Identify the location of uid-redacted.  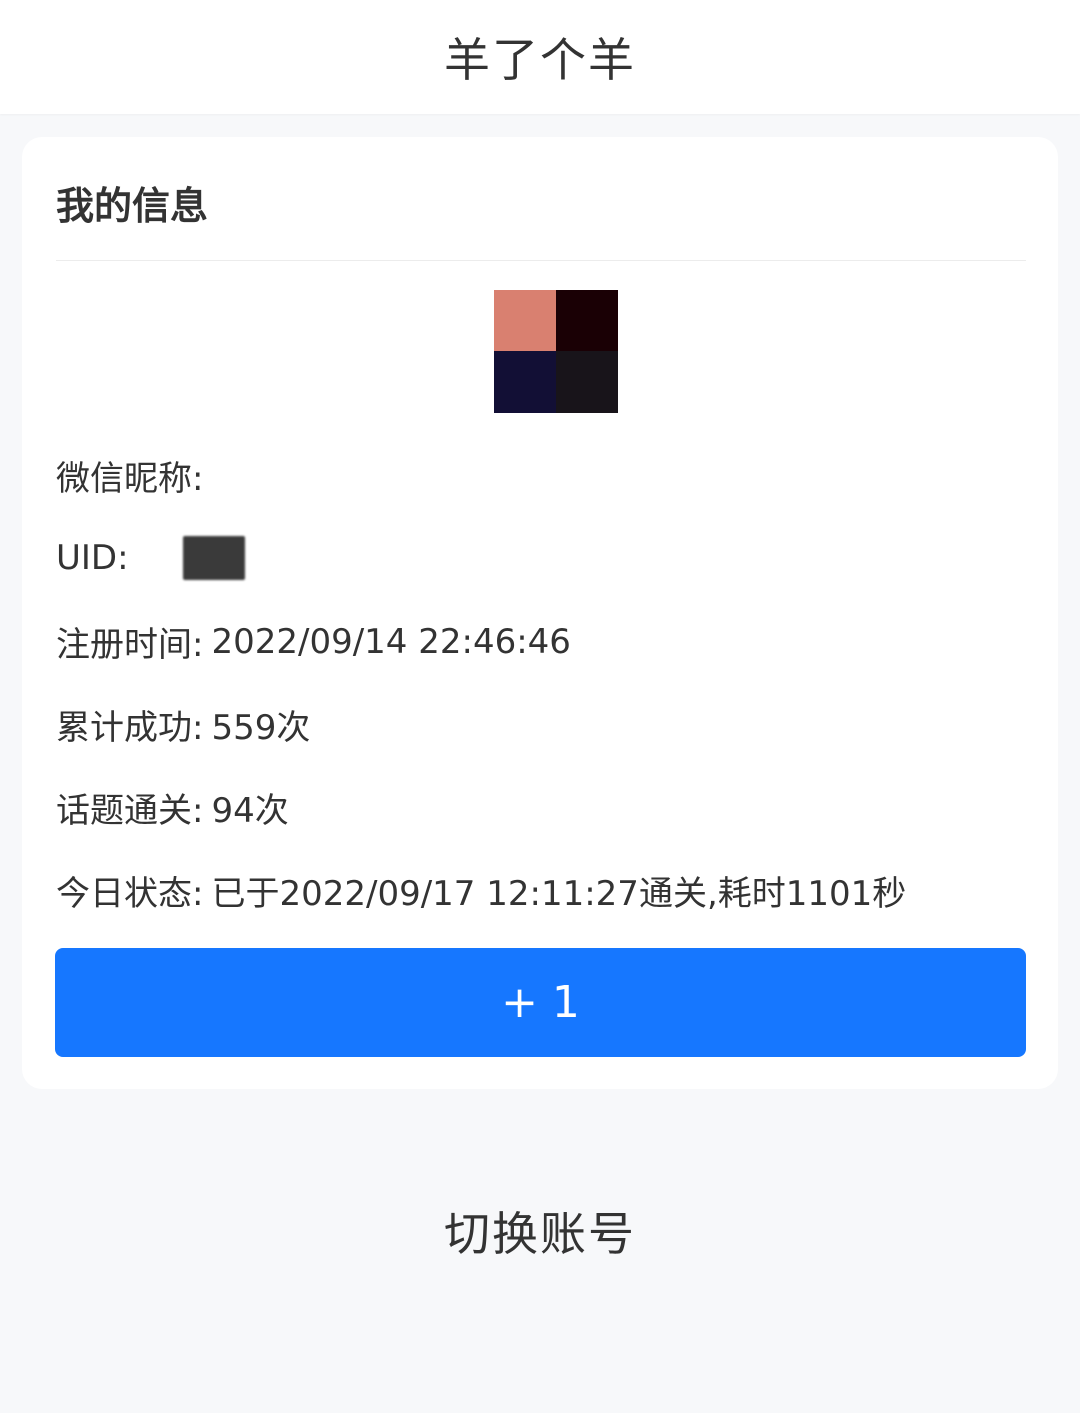
(213, 558).